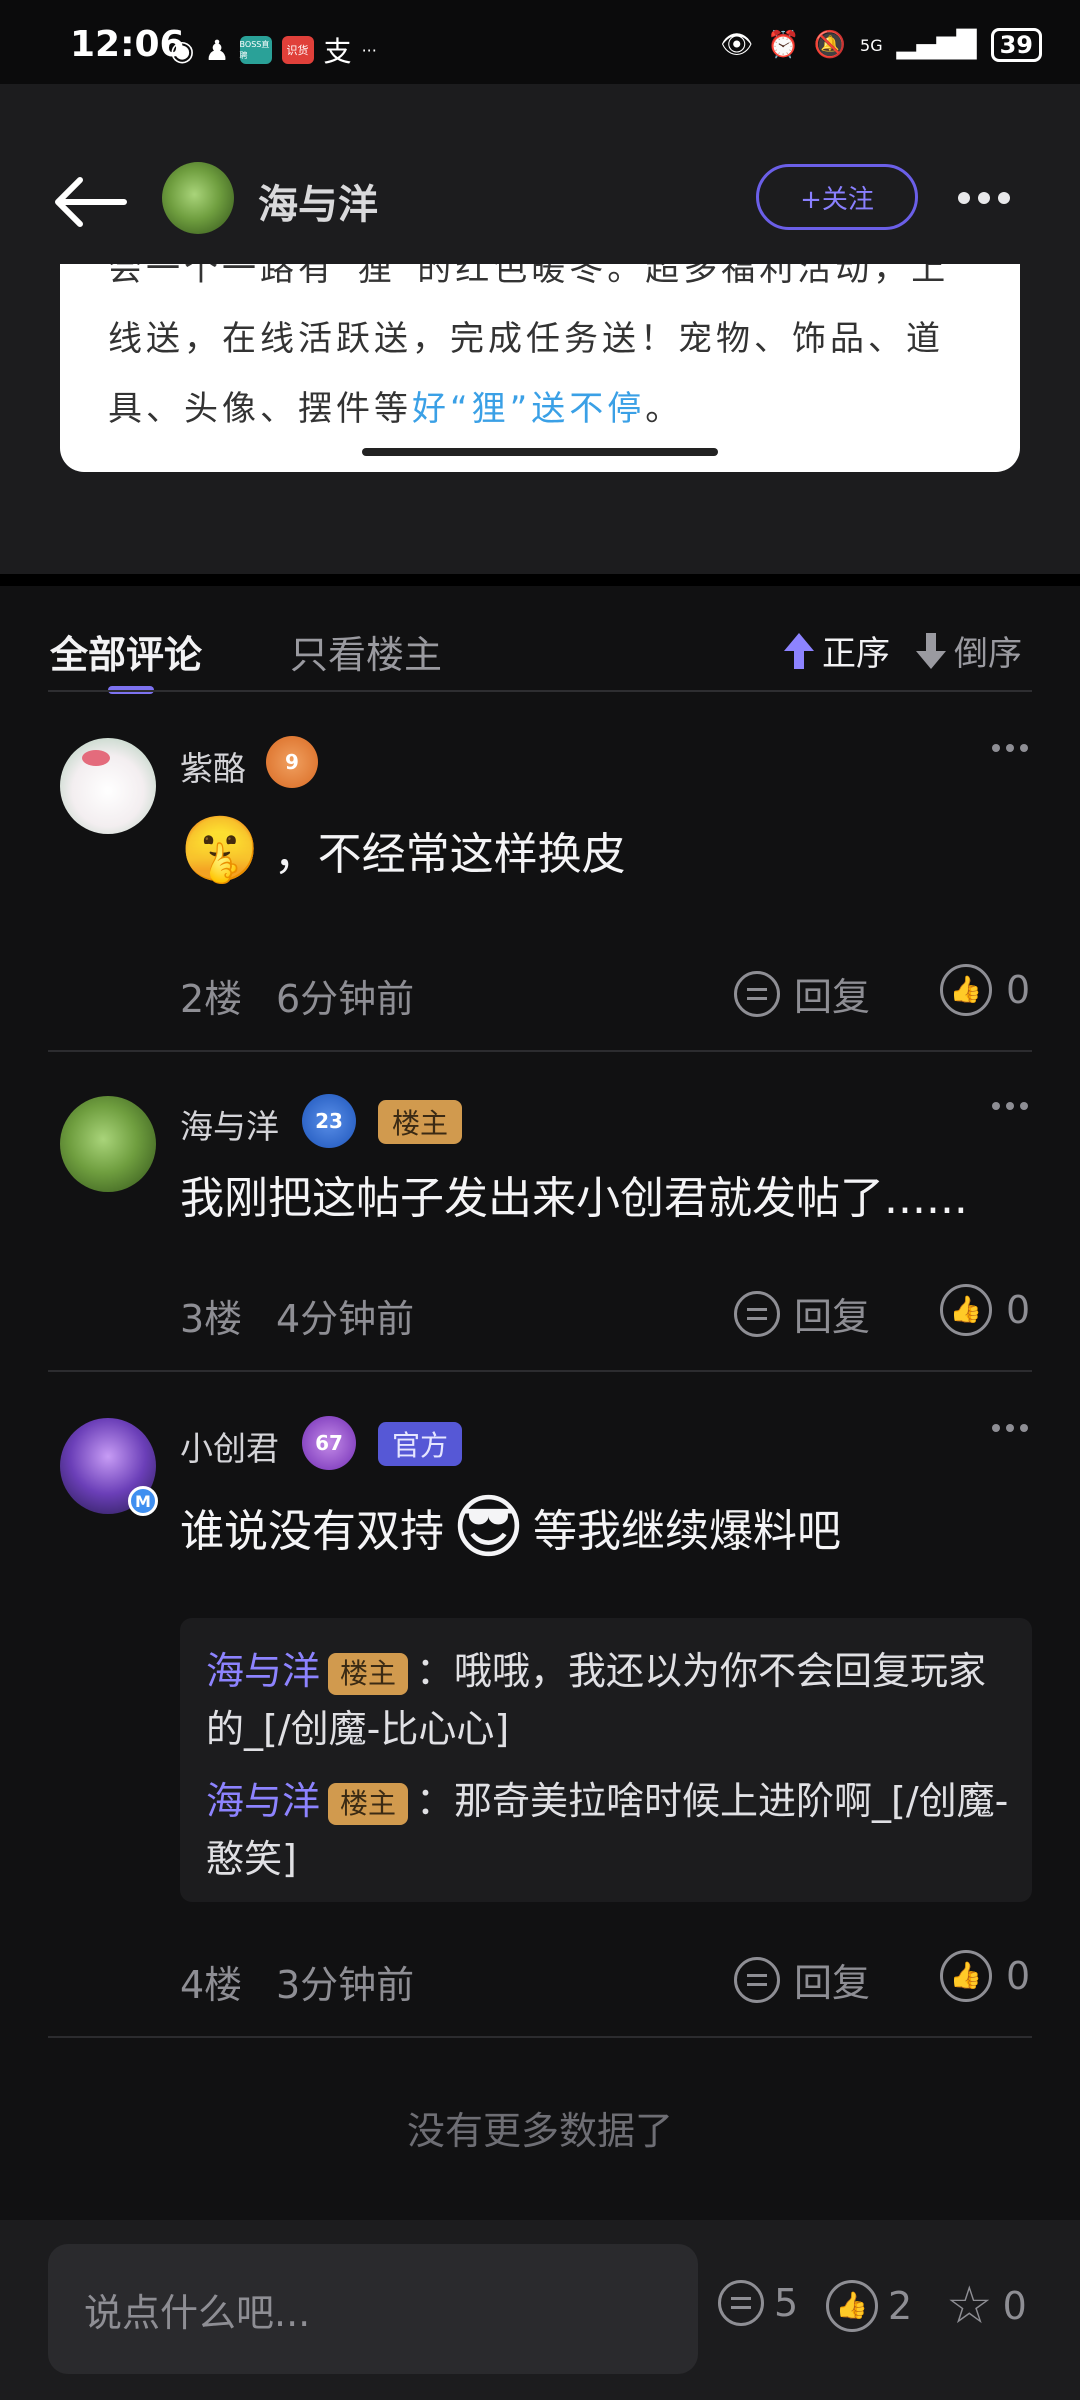 Image resolution: width=1080 pixels, height=2400 pixels. Describe the element at coordinates (109, 1467) in the screenshot. I see `user-avatar: M` at that location.